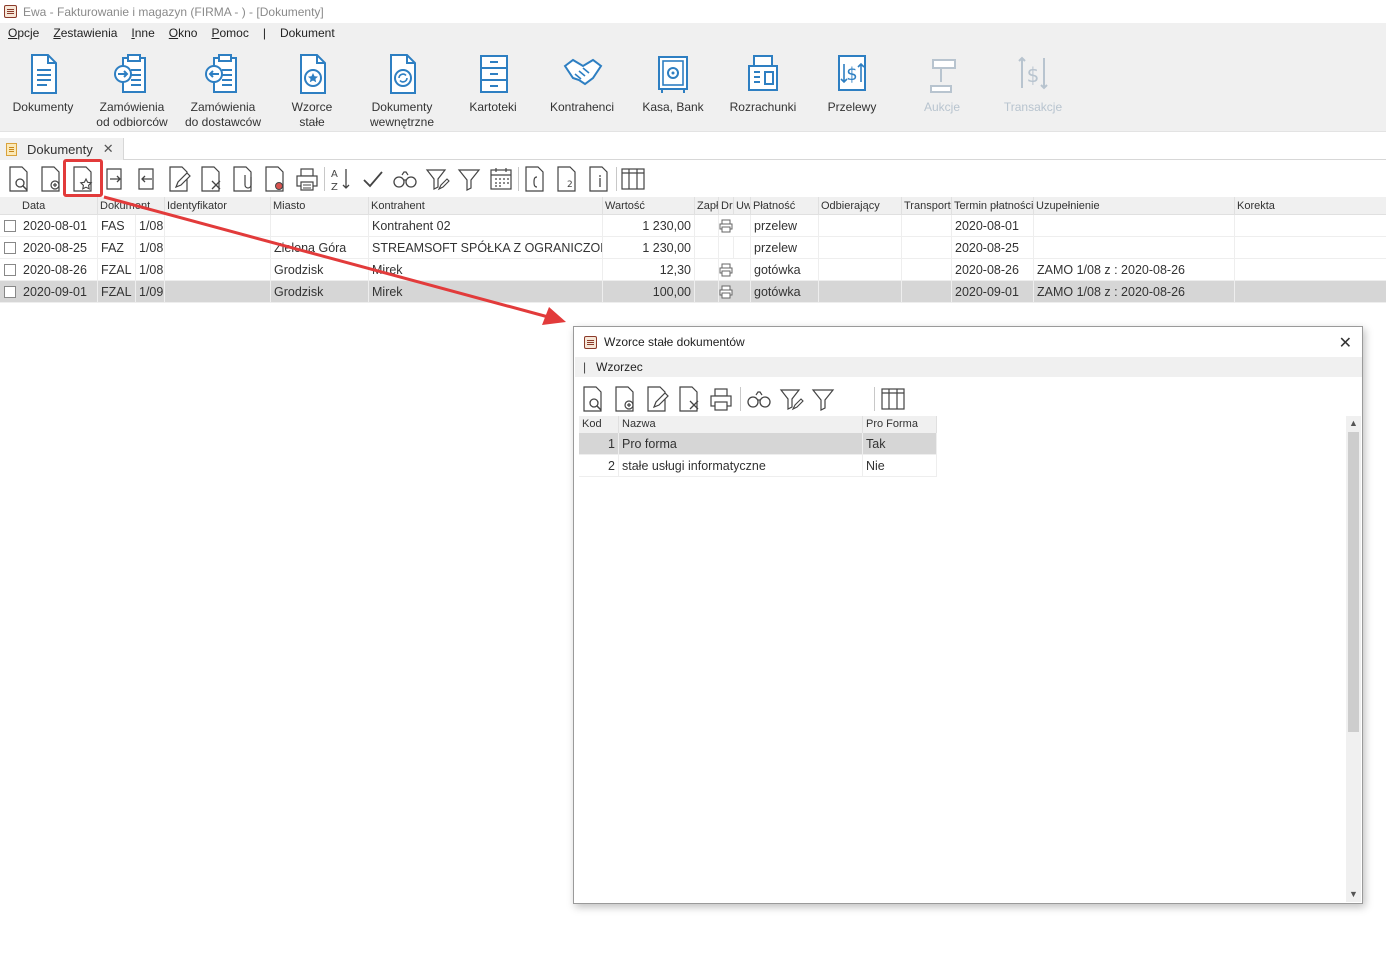 The image size is (1386, 955). What do you see at coordinates (758, 466) in the screenshot?
I see `table-row: 2 stałe usługi informatyczne Nie` at bounding box center [758, 466].